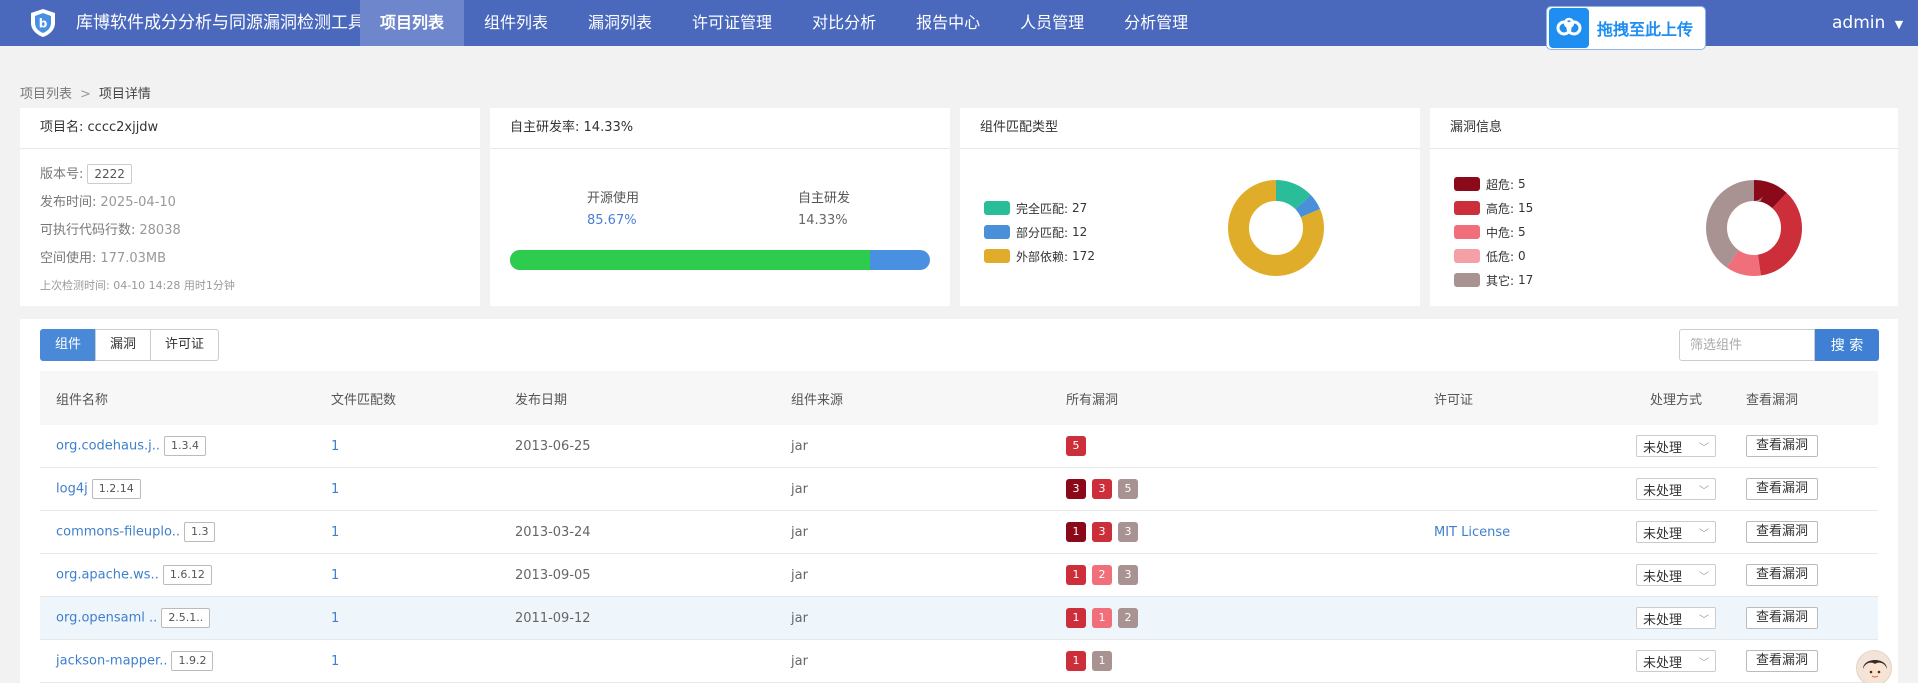  Describe the element at coordinates (1500, 256) in the screenshot. I see `vuln-legend-label: 低危:` at that location.